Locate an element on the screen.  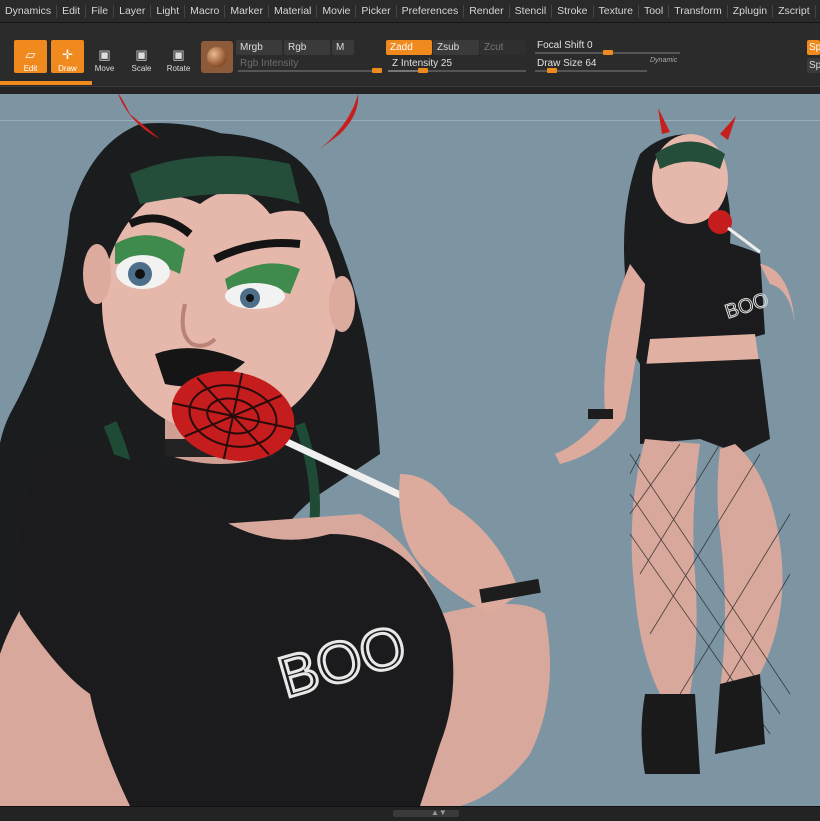
scale-label: Scale is located at coordinates (141, 68).